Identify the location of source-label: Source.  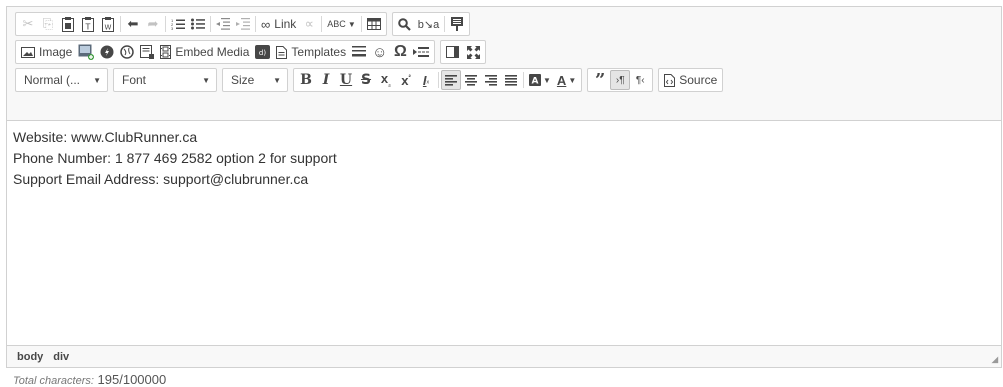
(698, 80).